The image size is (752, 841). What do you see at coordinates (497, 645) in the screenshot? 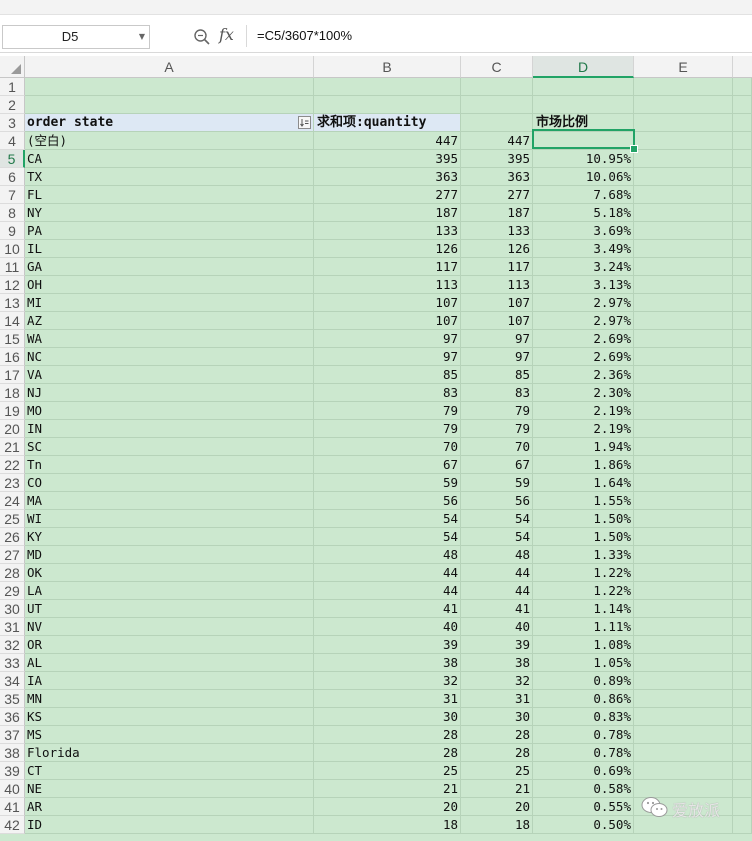
I see `cell-c: 39` at bounding box center [497, 645].